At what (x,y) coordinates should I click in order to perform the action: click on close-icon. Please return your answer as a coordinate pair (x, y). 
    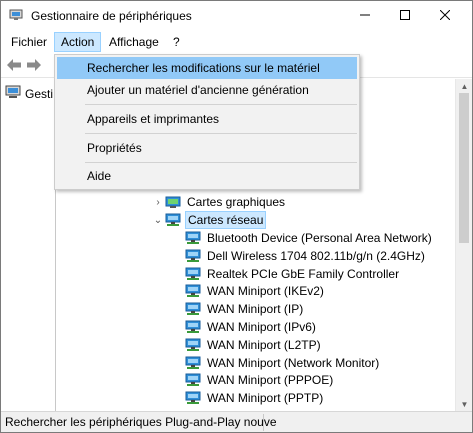
    Looking at the image, I should click on (445, 16).